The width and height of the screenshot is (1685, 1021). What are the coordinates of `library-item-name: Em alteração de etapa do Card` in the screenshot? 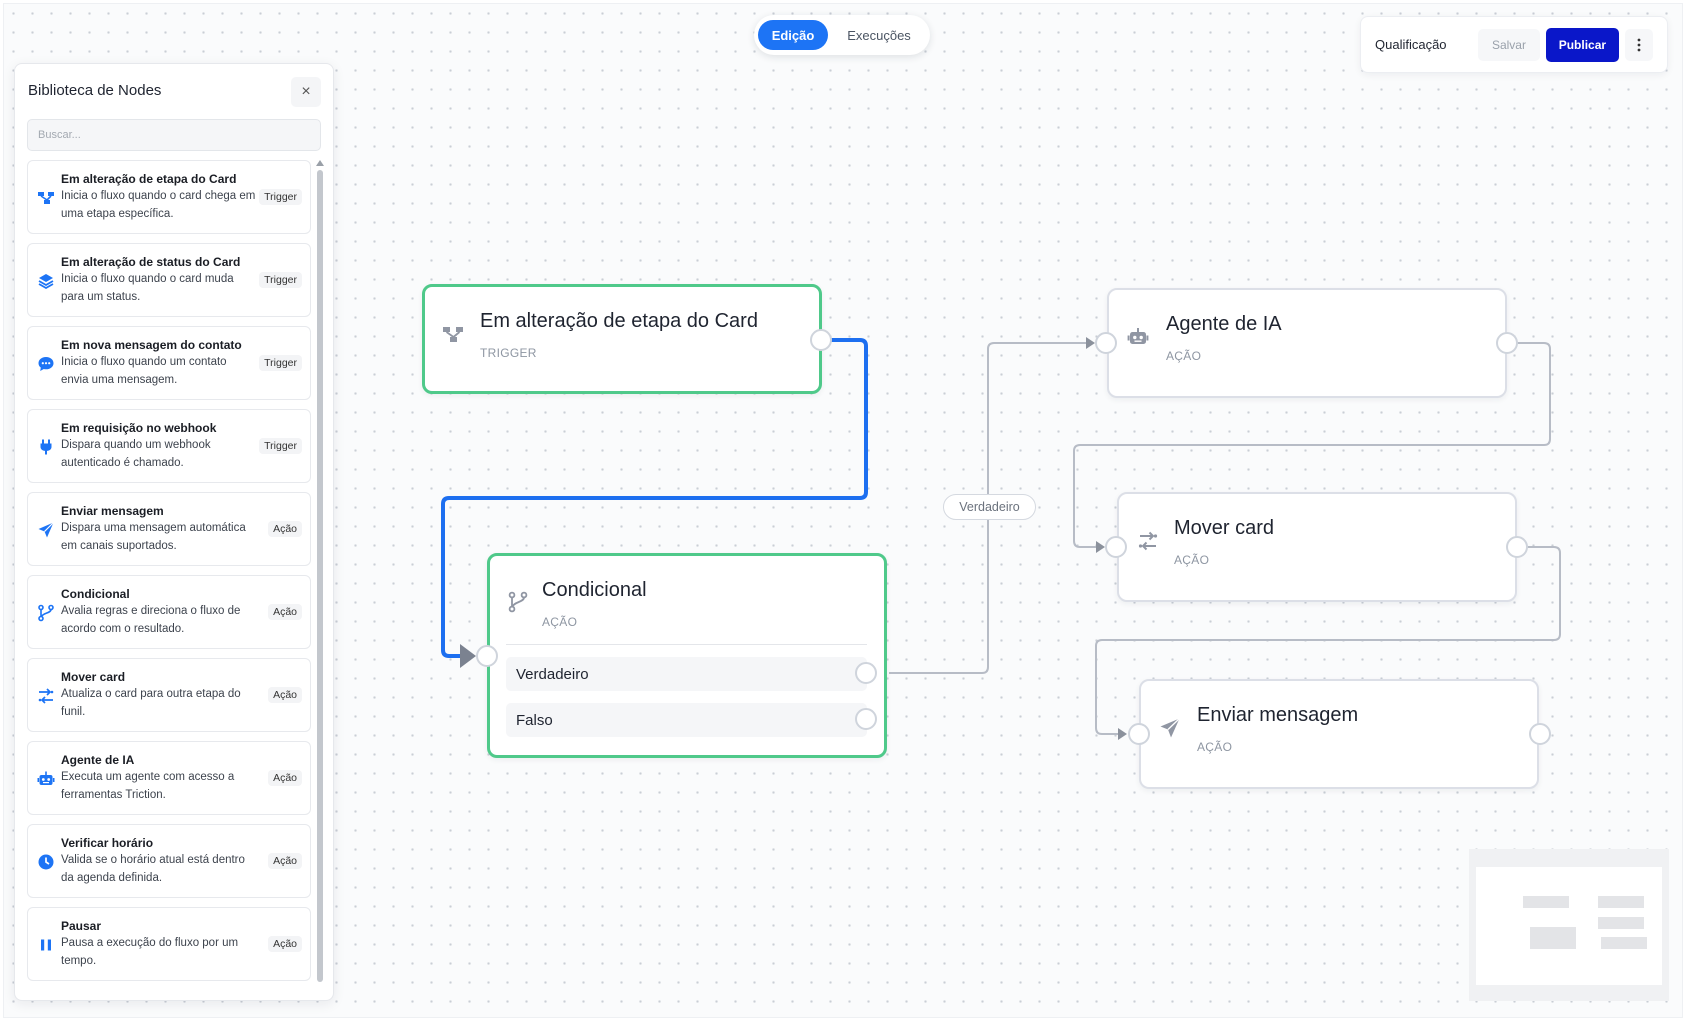 It's located at (149, 179).